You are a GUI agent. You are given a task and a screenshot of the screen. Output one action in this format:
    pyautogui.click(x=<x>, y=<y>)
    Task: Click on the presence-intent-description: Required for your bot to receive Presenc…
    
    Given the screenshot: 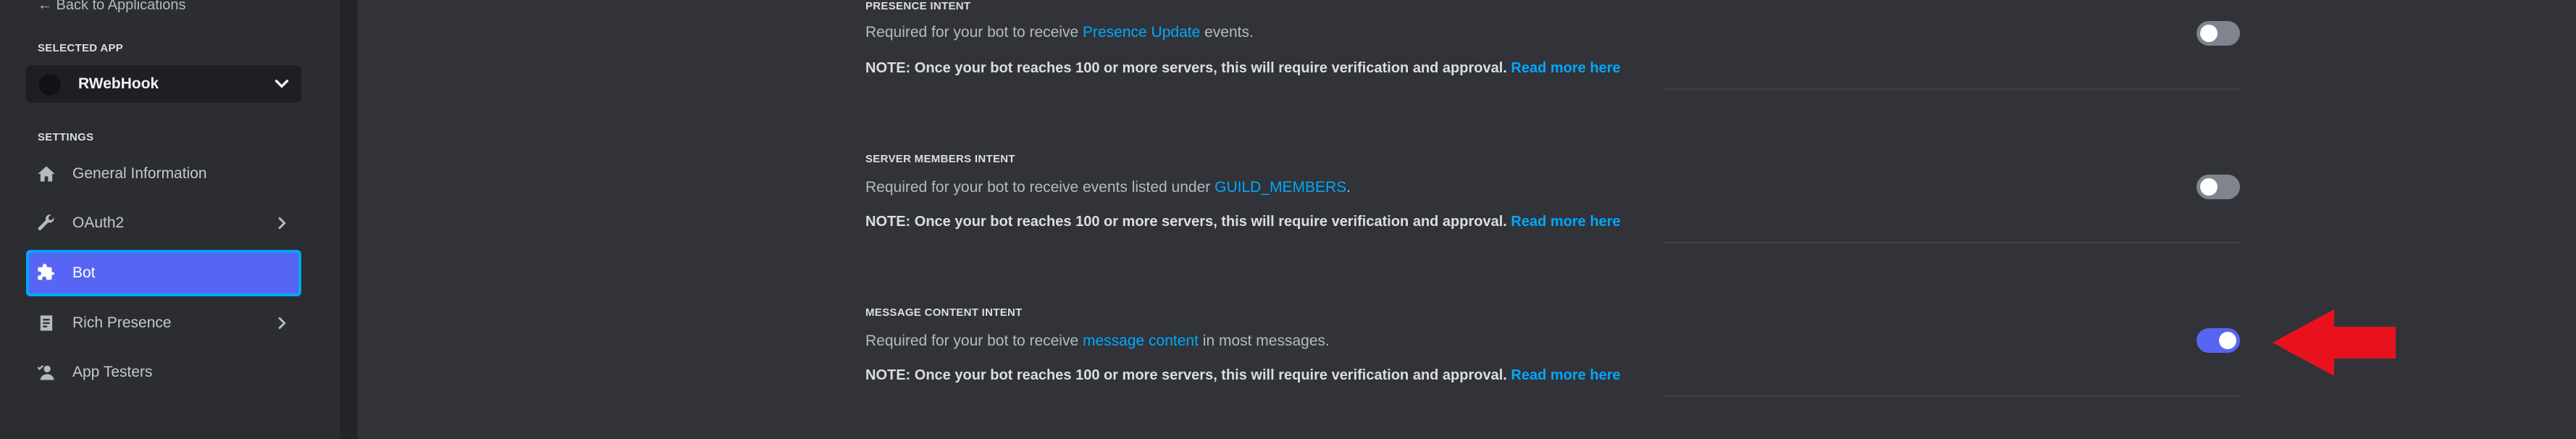 What is the action you would take?
    pyautogui.click(x=1059, y=32)
    